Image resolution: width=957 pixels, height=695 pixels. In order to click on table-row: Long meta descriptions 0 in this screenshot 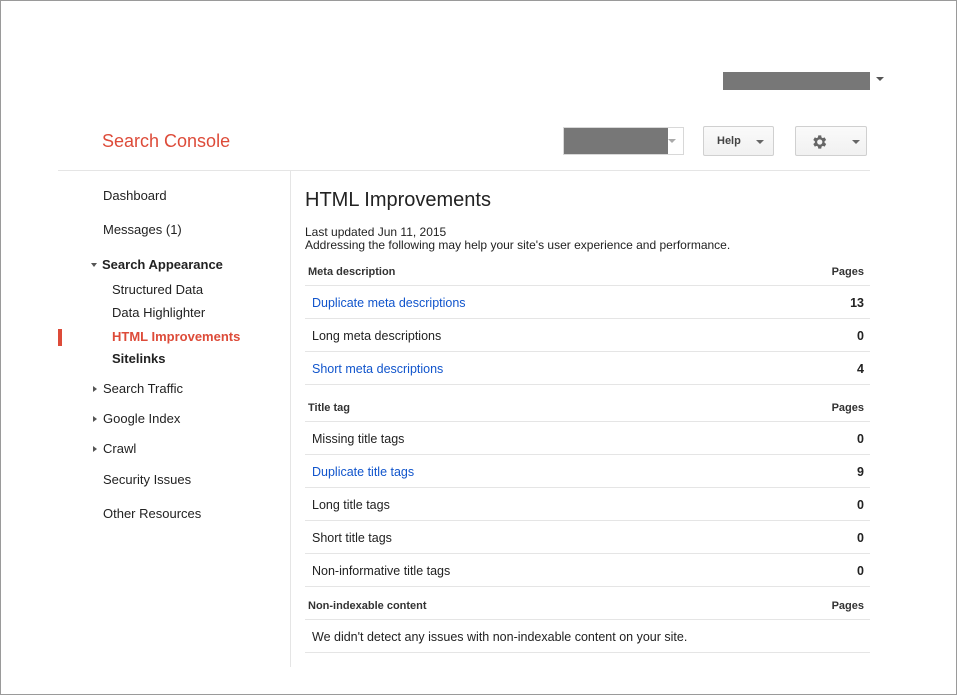, I will do `click(587, 335)`.